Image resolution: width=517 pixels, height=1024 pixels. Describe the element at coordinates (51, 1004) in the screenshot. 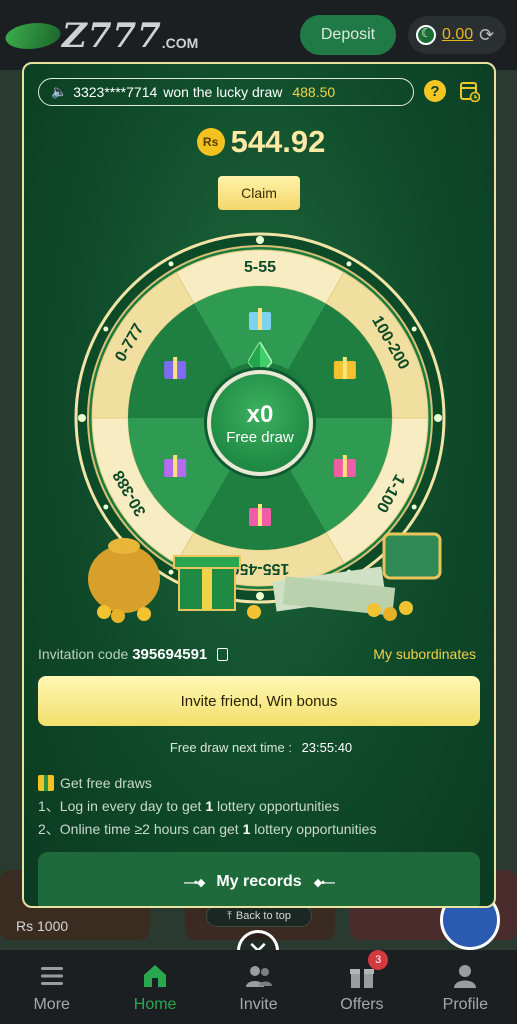

I see `nav-more-label: More` at that location.